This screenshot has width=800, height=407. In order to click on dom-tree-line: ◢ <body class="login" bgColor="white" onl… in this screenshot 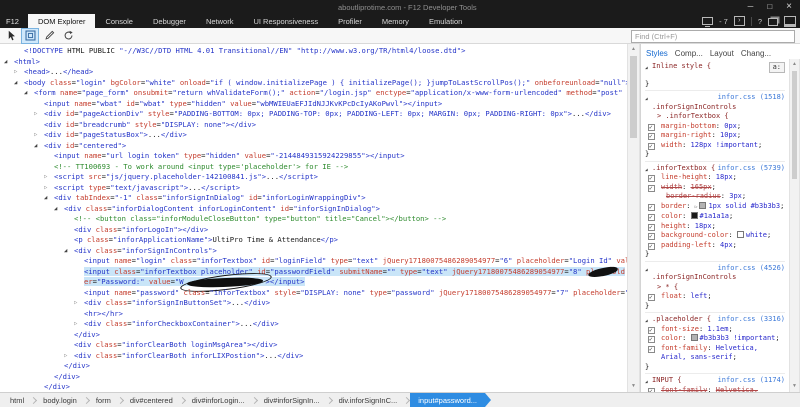, I will do `click(313, 83)`.